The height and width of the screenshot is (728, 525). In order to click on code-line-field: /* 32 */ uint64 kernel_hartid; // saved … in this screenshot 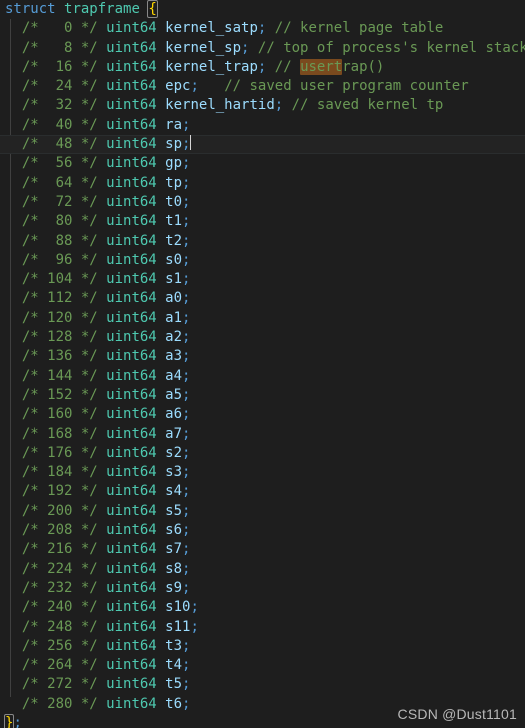, I will do `click(262, 105)`.